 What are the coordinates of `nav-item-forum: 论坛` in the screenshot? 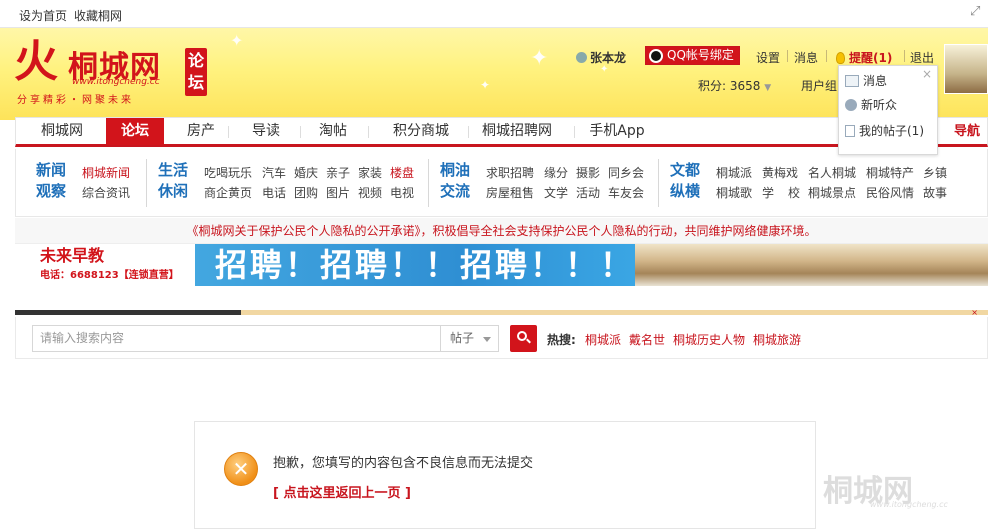 It's located at (135, 131).